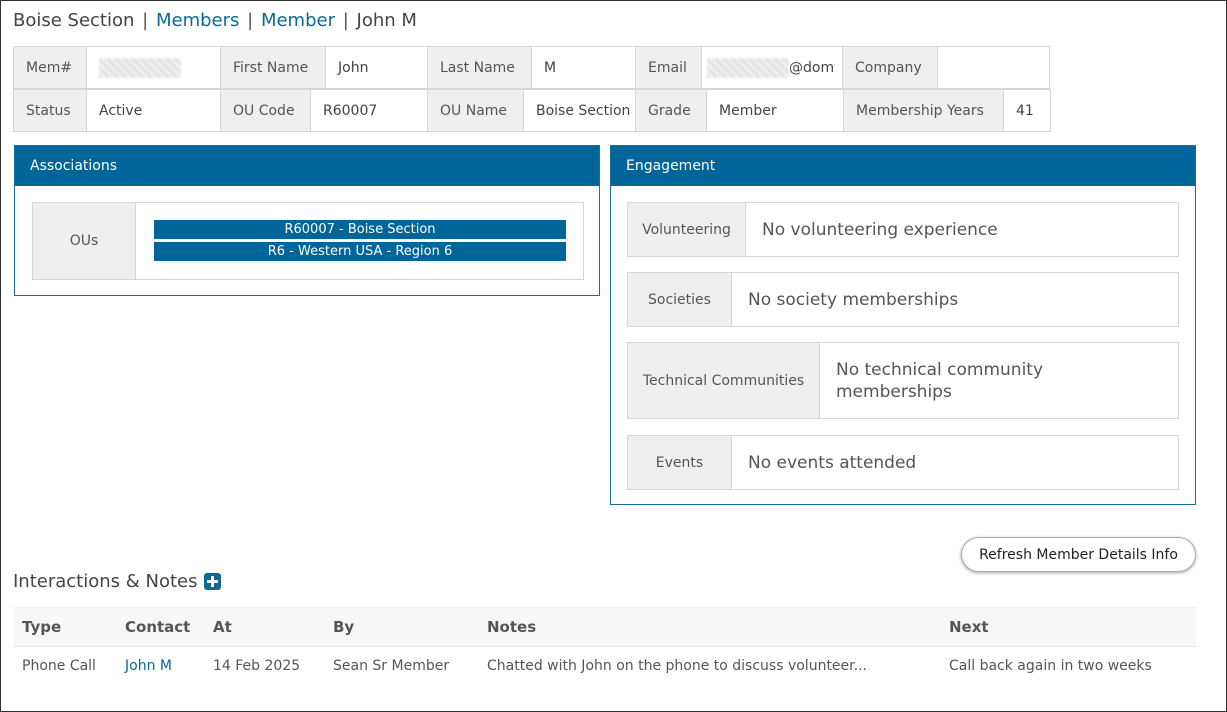 The height and width of the screenshot is (712, 1227). I want to click on cell-at: 14 Feb 2025, so click(257, 665).